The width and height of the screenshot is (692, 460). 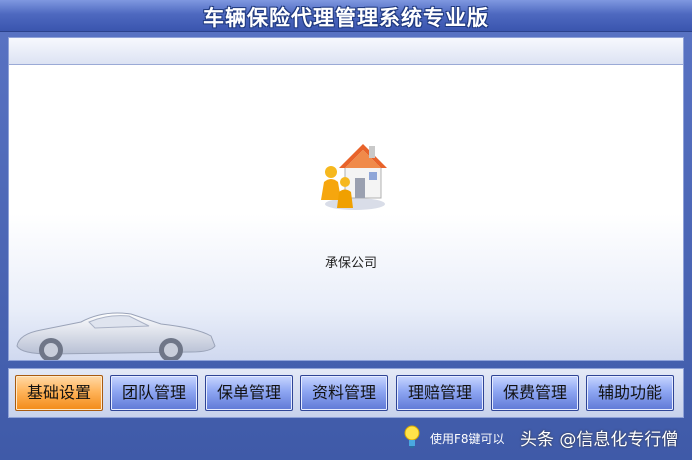 I want to click on title-bar: 车辆保险代理管理系统专业版, so click(x=346, y=16).